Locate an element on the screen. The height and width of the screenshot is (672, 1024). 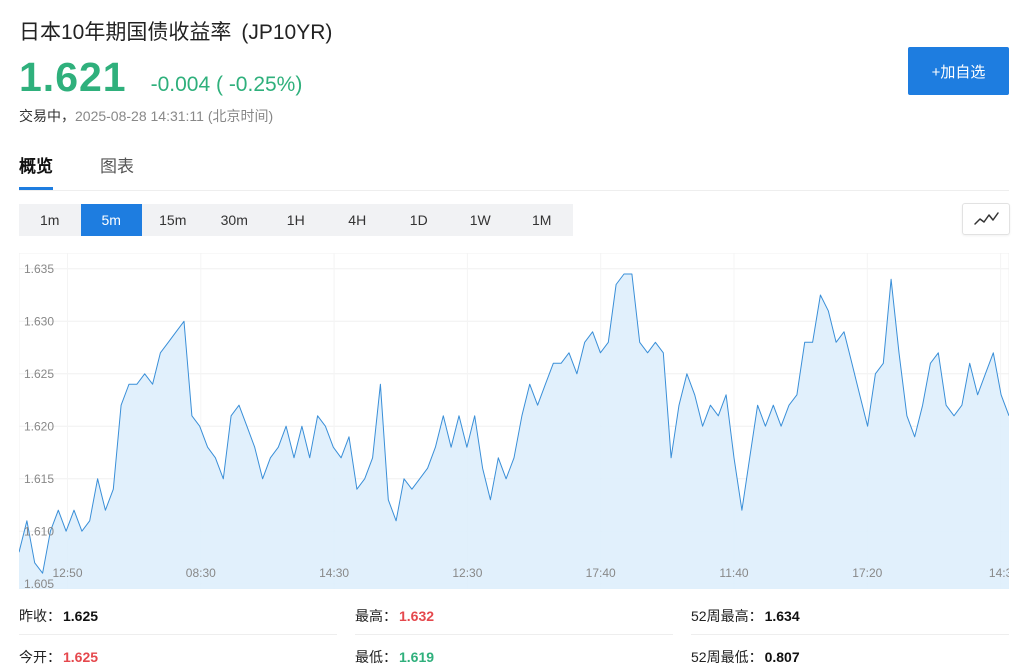
trading-status: 交易中，2025-08-28 14:31:11 (北京时间) is located at coordinates (146, 116).